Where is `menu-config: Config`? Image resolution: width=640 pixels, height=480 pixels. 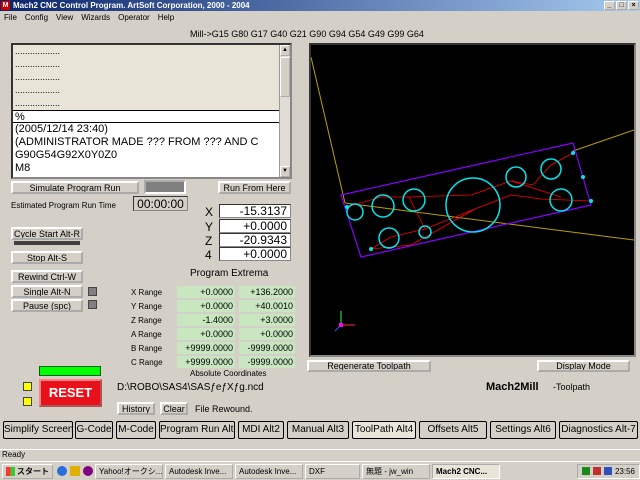
menu-config: Config is located at coordinates (36, 17).